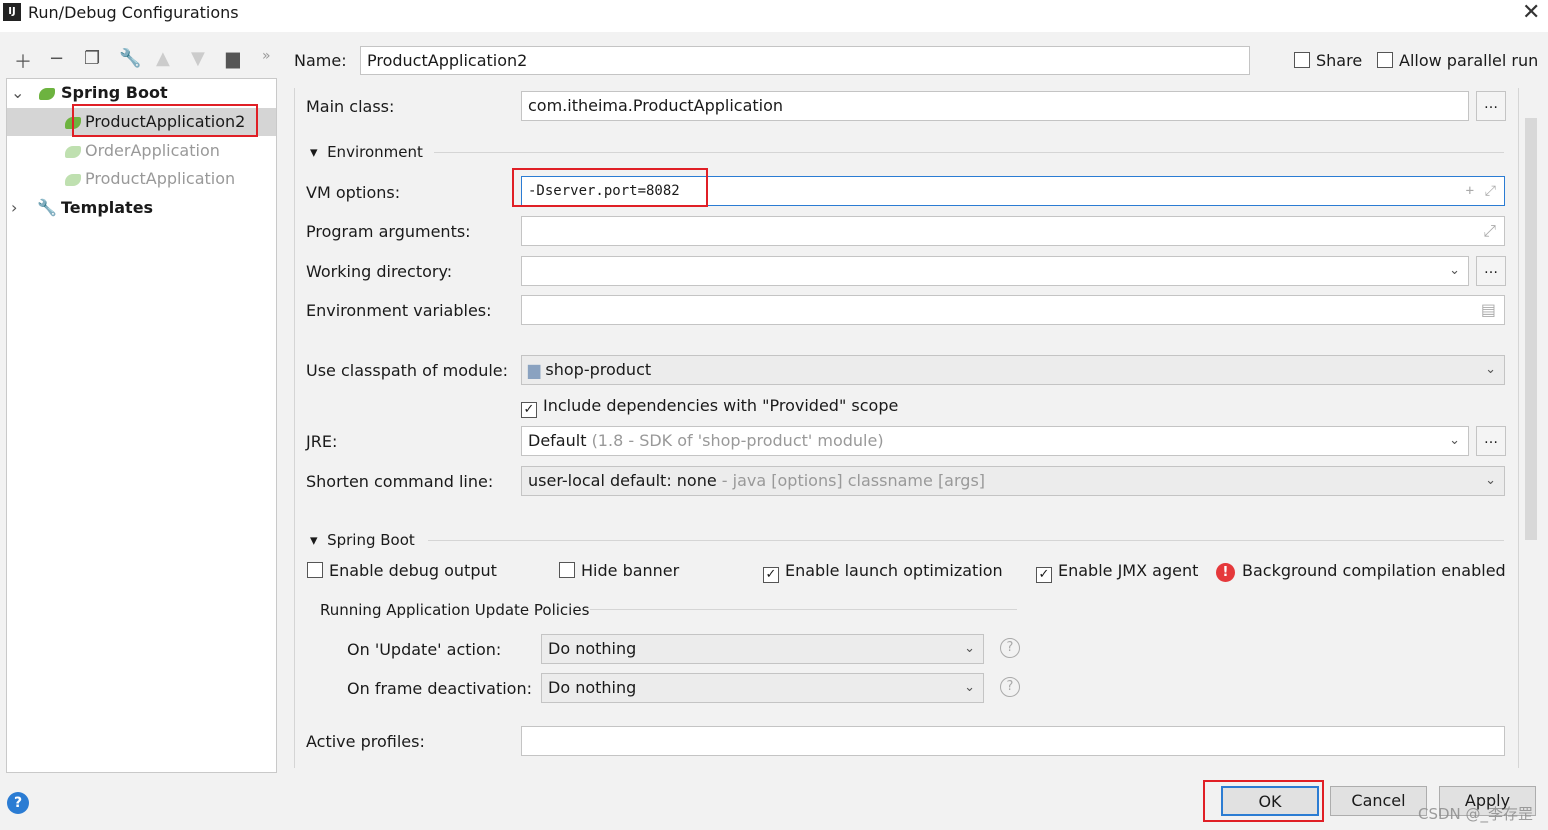  What do you see at coordinates (353, 192) in the screenshot?
I see `vm-options-label: VM options:` at bounding box center [353, 192].